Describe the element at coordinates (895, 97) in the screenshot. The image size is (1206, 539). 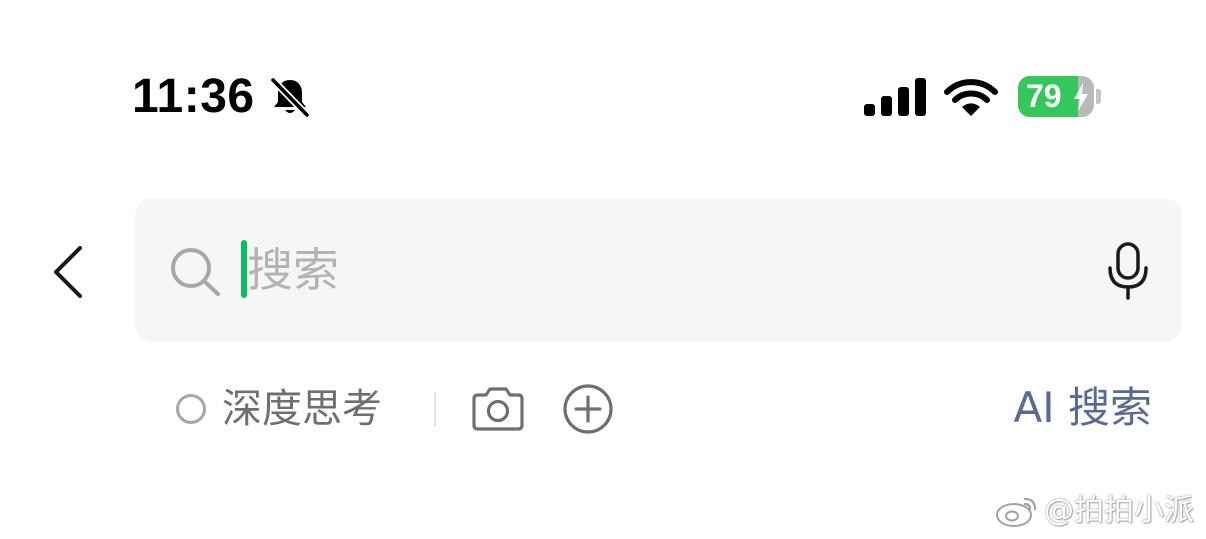
I see `cellular-signal-icon` at that location.